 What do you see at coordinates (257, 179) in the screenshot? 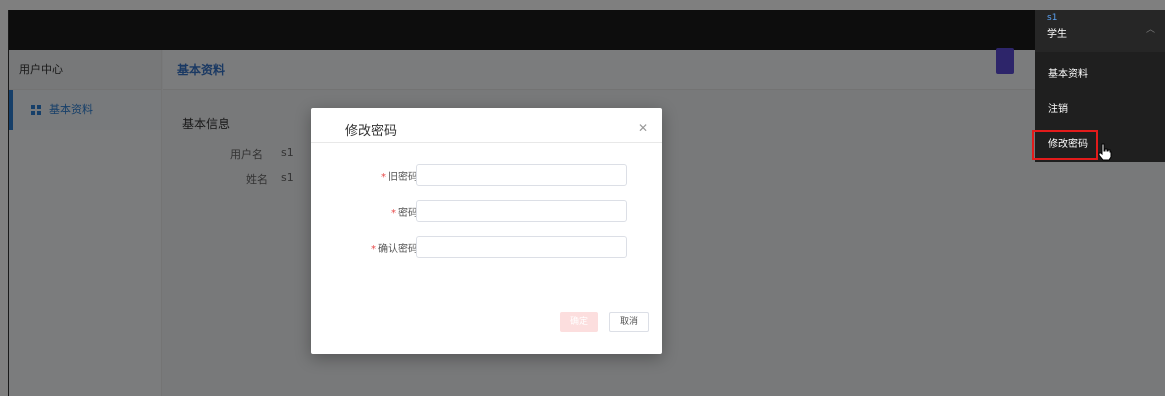
I see `name-label: 姓名` at bounding box center [257, 179].